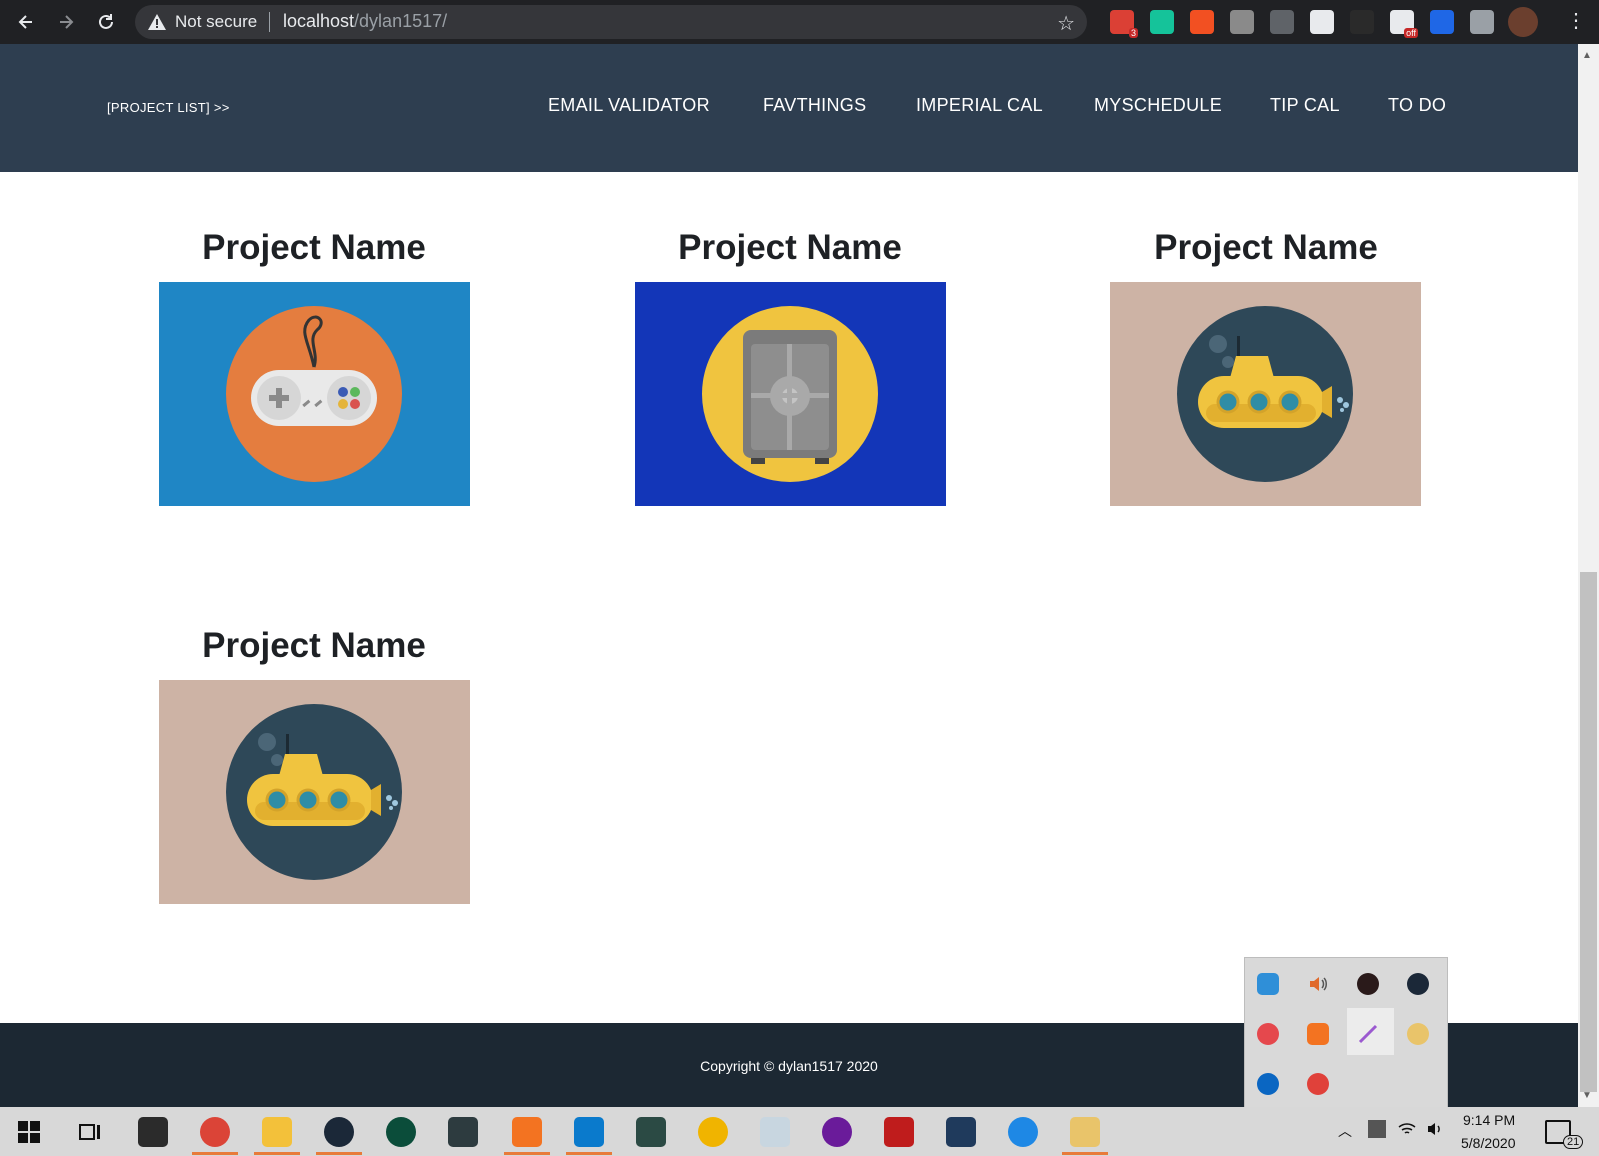  What do you see at coordinates (1418, 1034) in the screenshot?
I see `color-app-tray-icon` at bounding box center [1418, 1034].